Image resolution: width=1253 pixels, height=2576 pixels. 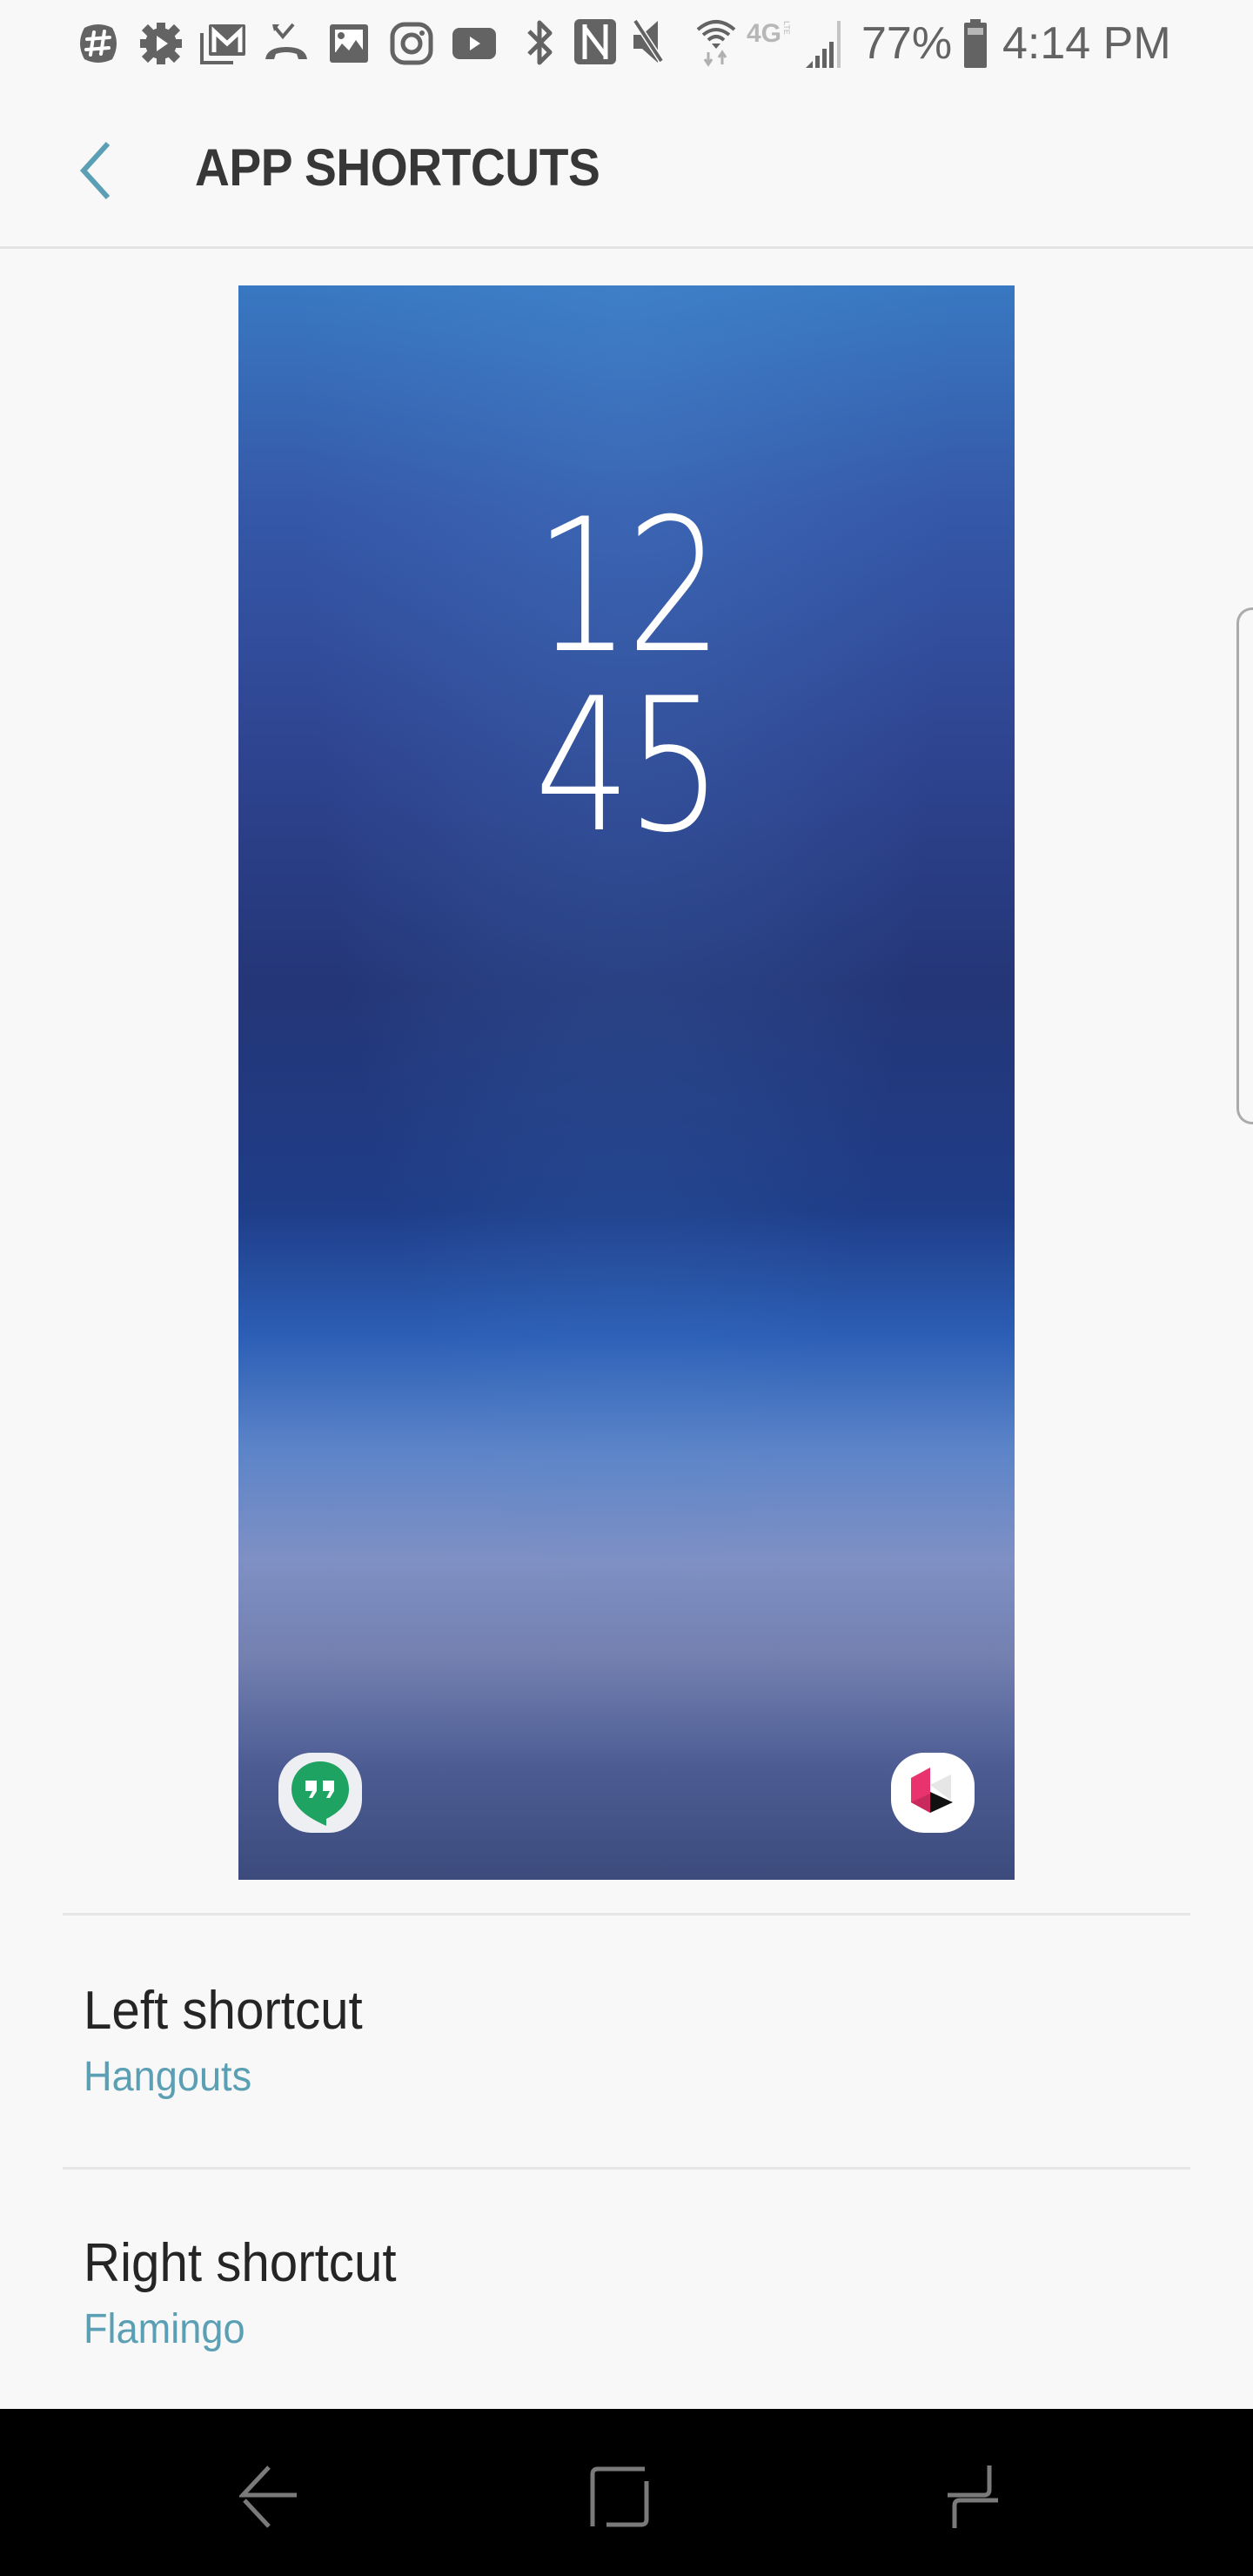 What do you see at coordinates (626, 2041) in the screenshot?
I see `left-shortcut-setting: Left shortcut Hangouts` at bounding box center [626, 2041].